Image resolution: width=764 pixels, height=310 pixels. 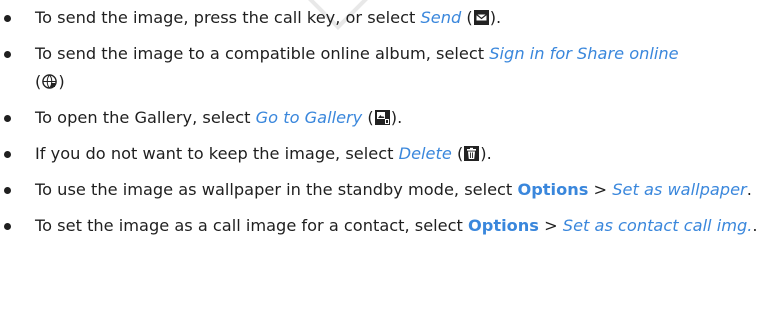 What do you see at coordinates (61, 81) in the screenshot?
I see `paren-close: )` at bounding box center [61, 81].